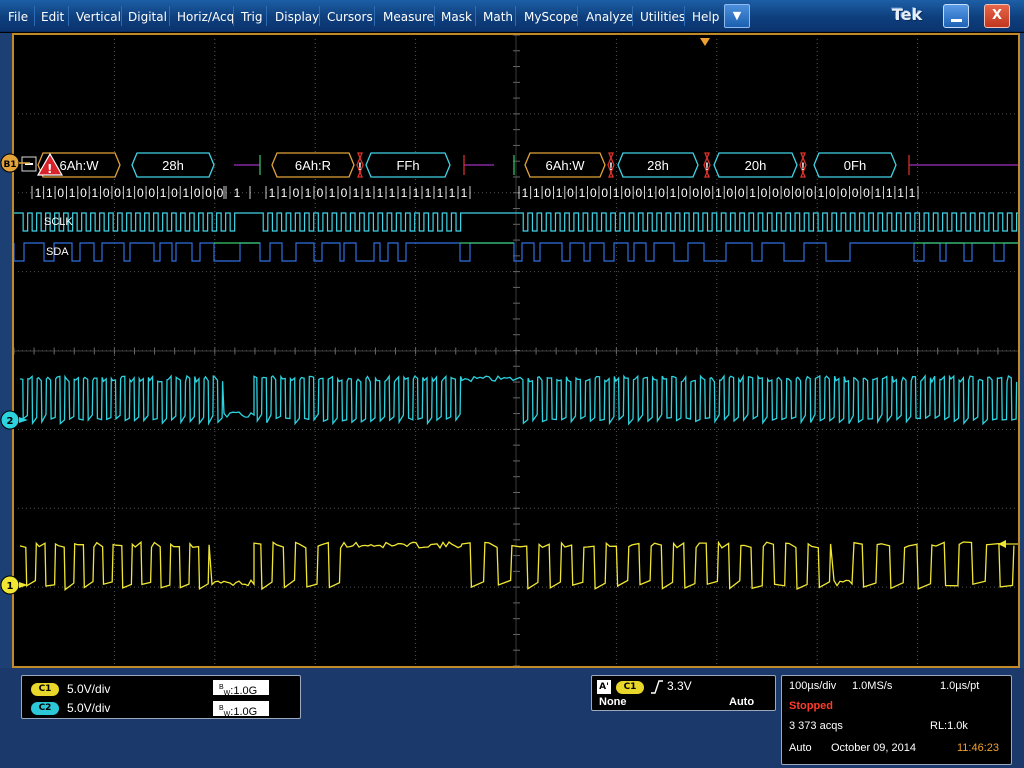  I want to click on ch1-waveform, so click(517, 565).